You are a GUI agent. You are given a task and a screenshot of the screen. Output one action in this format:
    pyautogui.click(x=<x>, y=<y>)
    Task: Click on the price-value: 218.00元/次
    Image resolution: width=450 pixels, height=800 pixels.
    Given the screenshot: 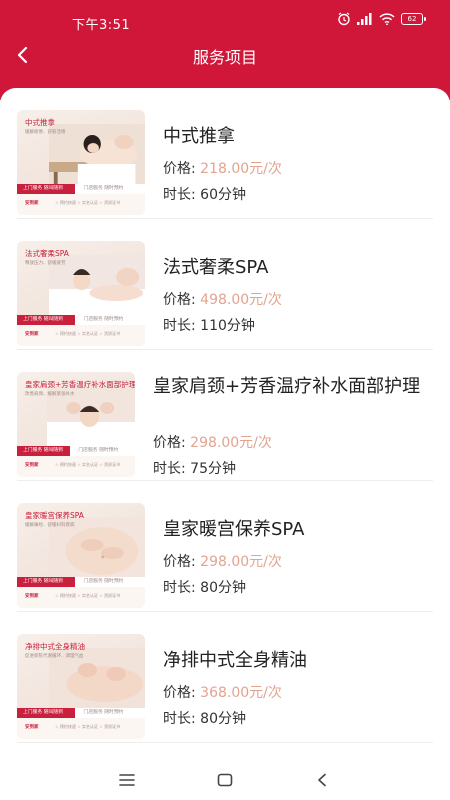 What is the action you would take?
    pyautogui.click(x=241, y=169)
    